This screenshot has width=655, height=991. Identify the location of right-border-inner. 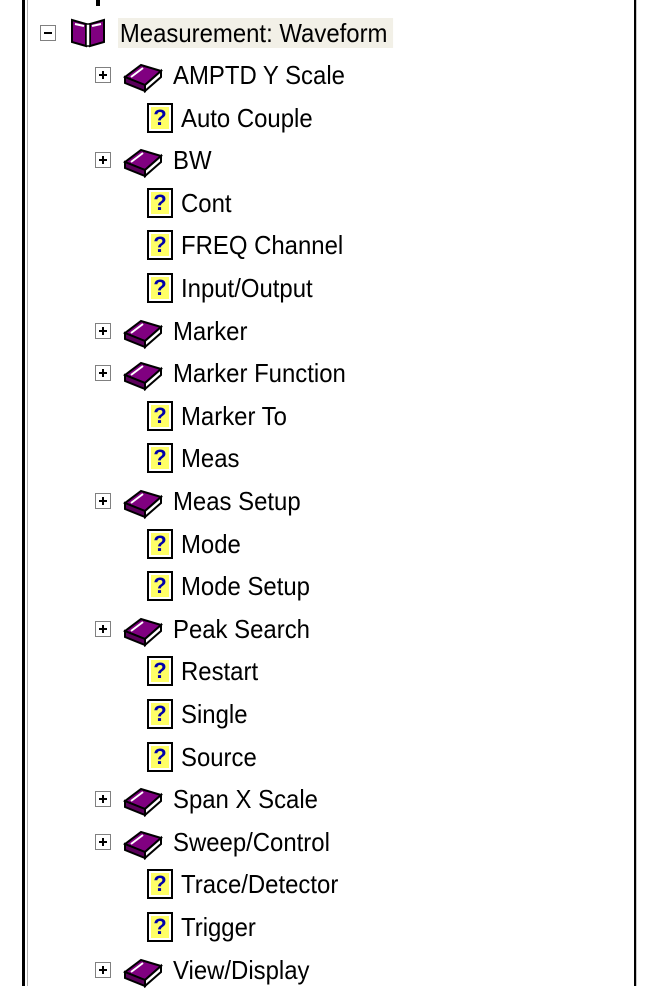
(636, 493).